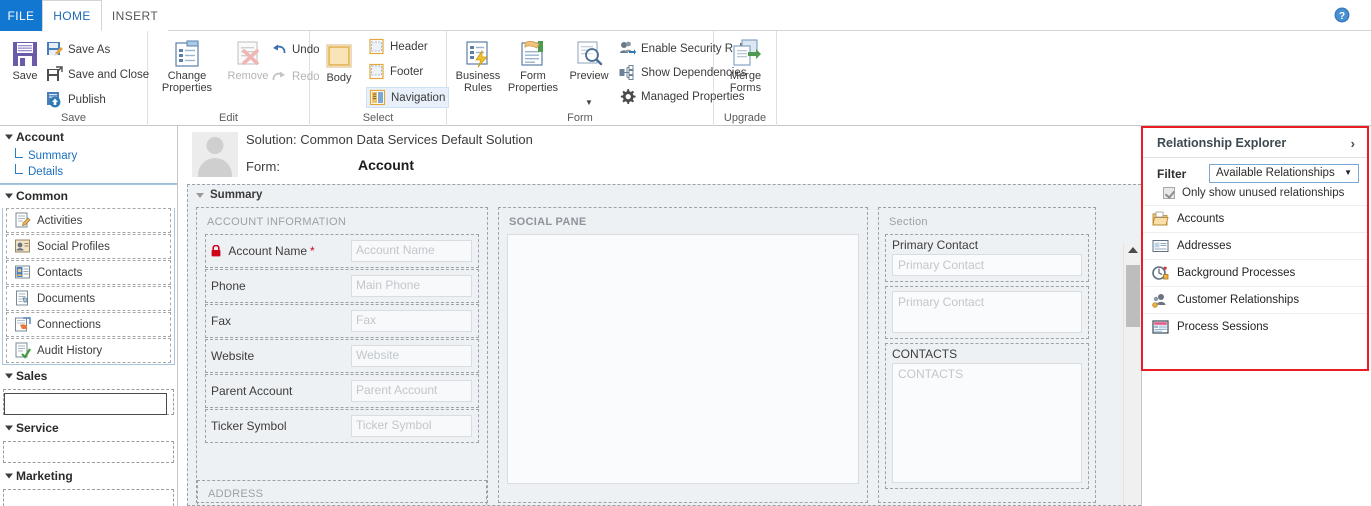 The width and height of the screenshot is (1371, 506). What do you see at coordinates (25, 60) in the screenshot?
I see `save-button: Save` at bounding box center [25, 60].